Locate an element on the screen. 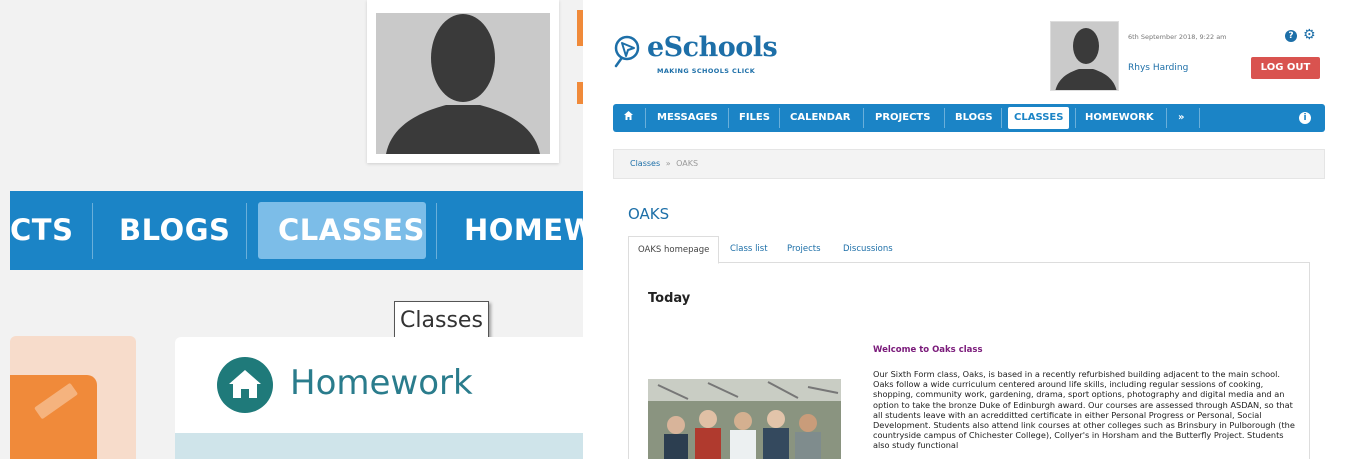  post-title: Welcome to Oaks class is located at coordinates (928, 350).